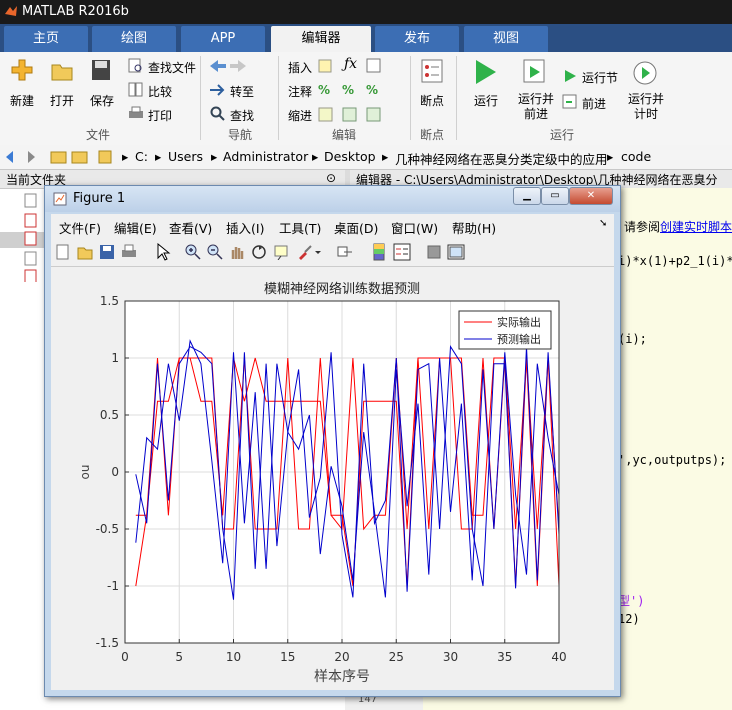 The height and width of the screenshot is (710, 732). Describe the element at coordinates (265, 156) in the screenshot. I see `breadcrumb-administrator: Administrator` at that location.